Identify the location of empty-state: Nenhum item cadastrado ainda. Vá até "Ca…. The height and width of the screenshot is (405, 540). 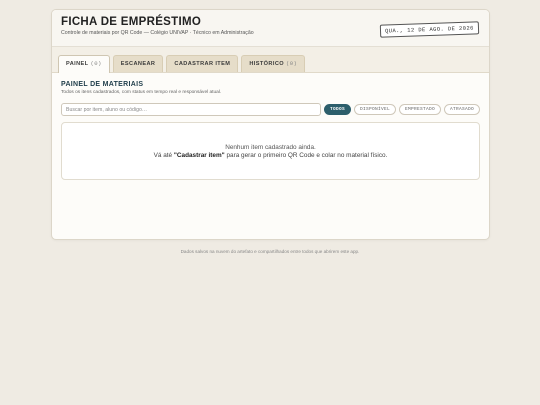
(270, 151).